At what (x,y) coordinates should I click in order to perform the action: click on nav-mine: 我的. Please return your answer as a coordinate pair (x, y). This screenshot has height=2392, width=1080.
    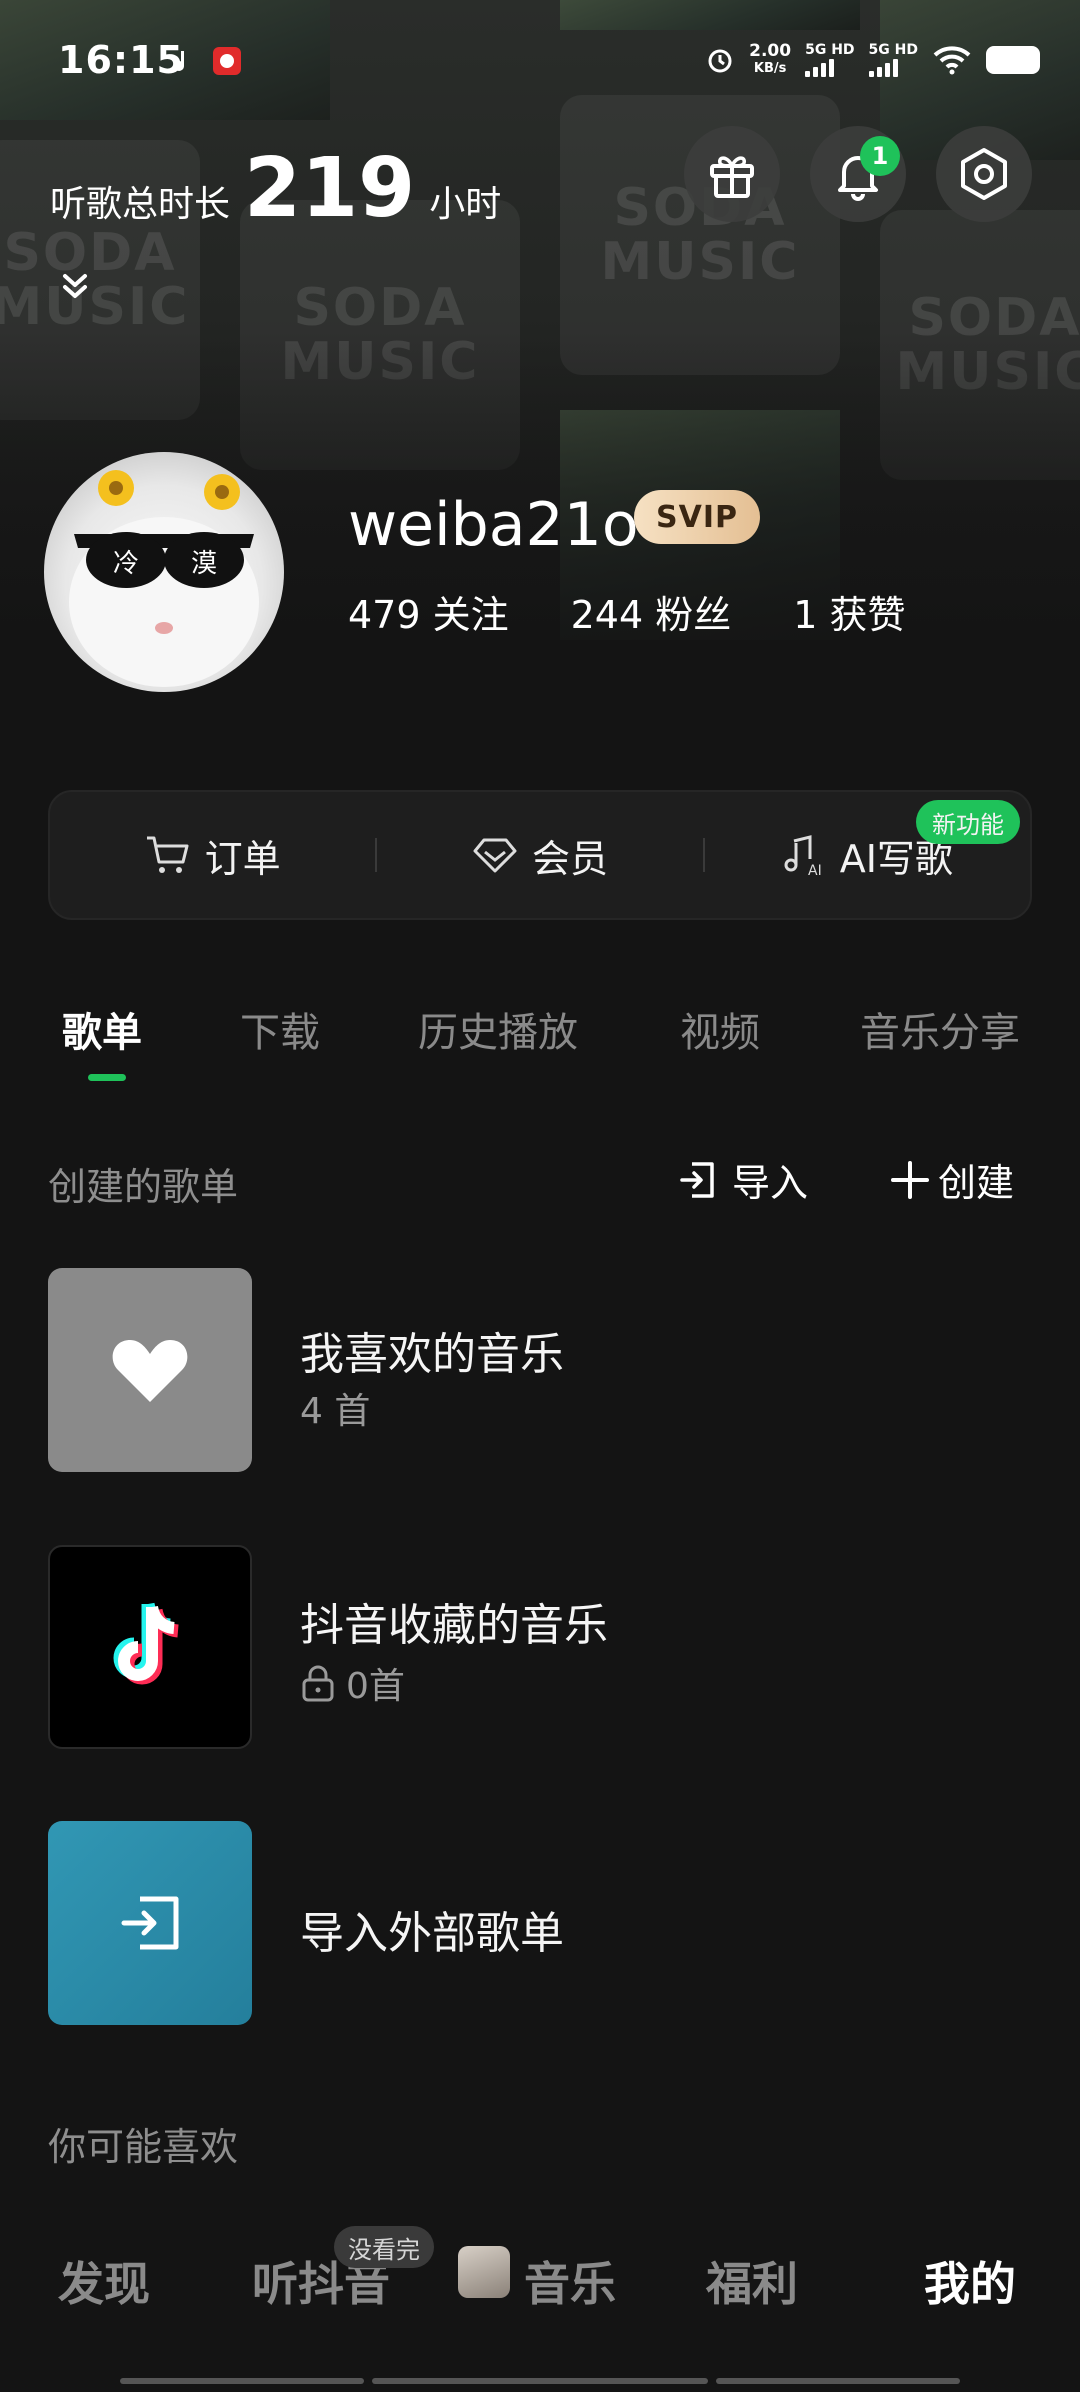
    Looking at the image, I should click on (970, 2281).